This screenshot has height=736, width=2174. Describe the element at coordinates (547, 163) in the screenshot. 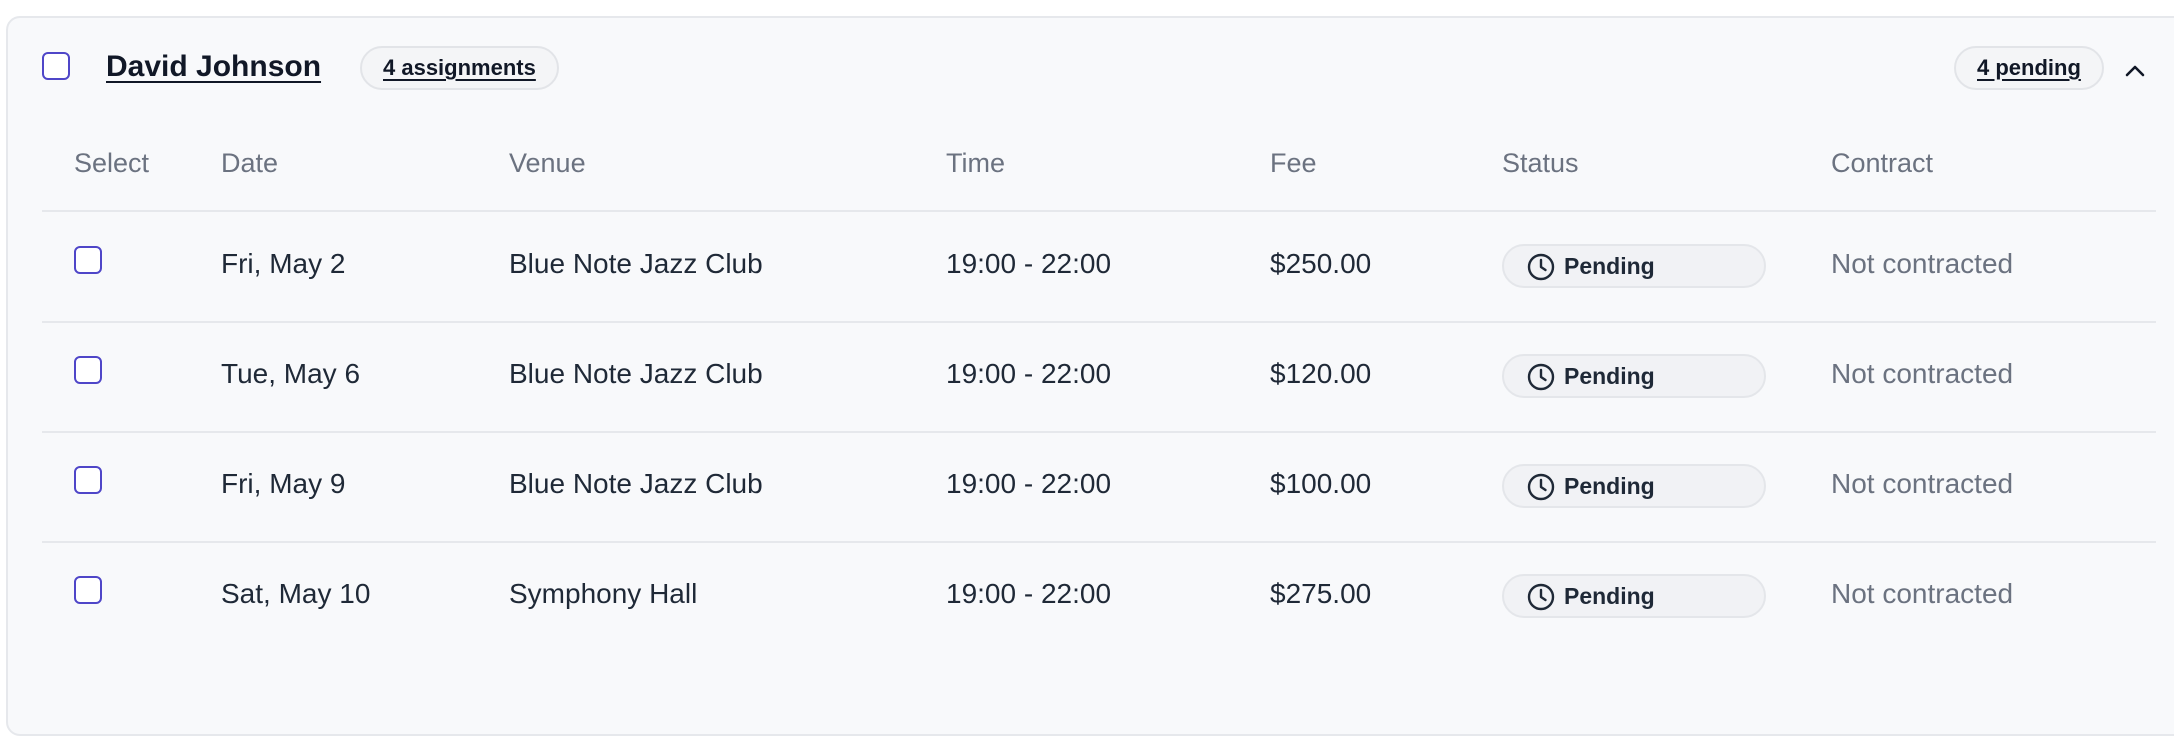

I see `column-header-venue: Venue` at that location.